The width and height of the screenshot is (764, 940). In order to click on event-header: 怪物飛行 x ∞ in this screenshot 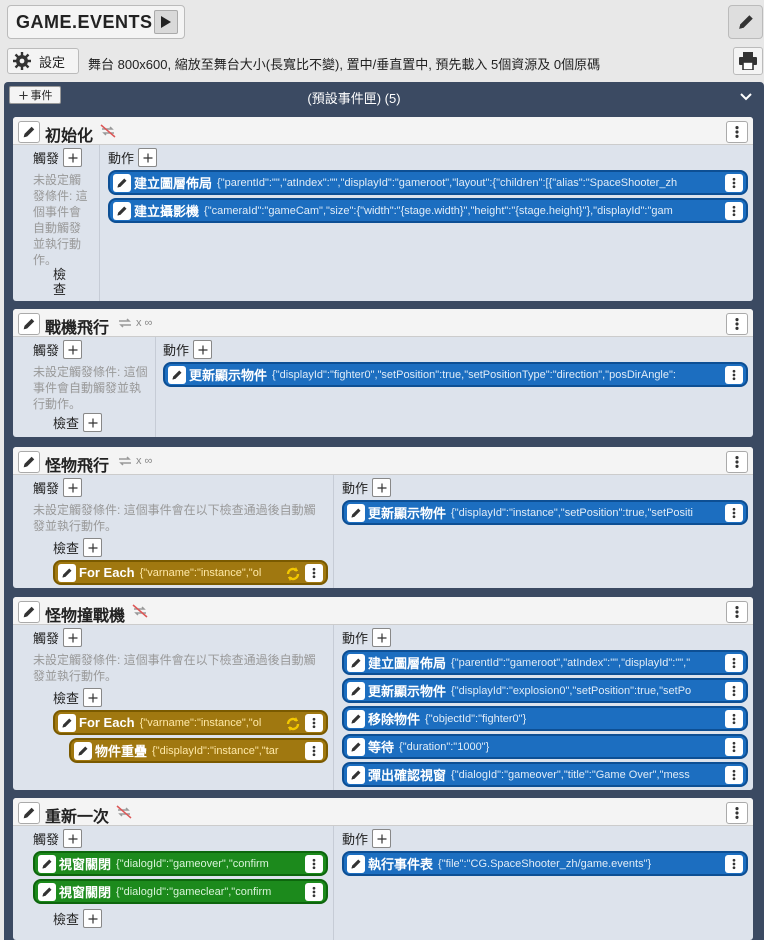, I will do `click(383, 461)`.